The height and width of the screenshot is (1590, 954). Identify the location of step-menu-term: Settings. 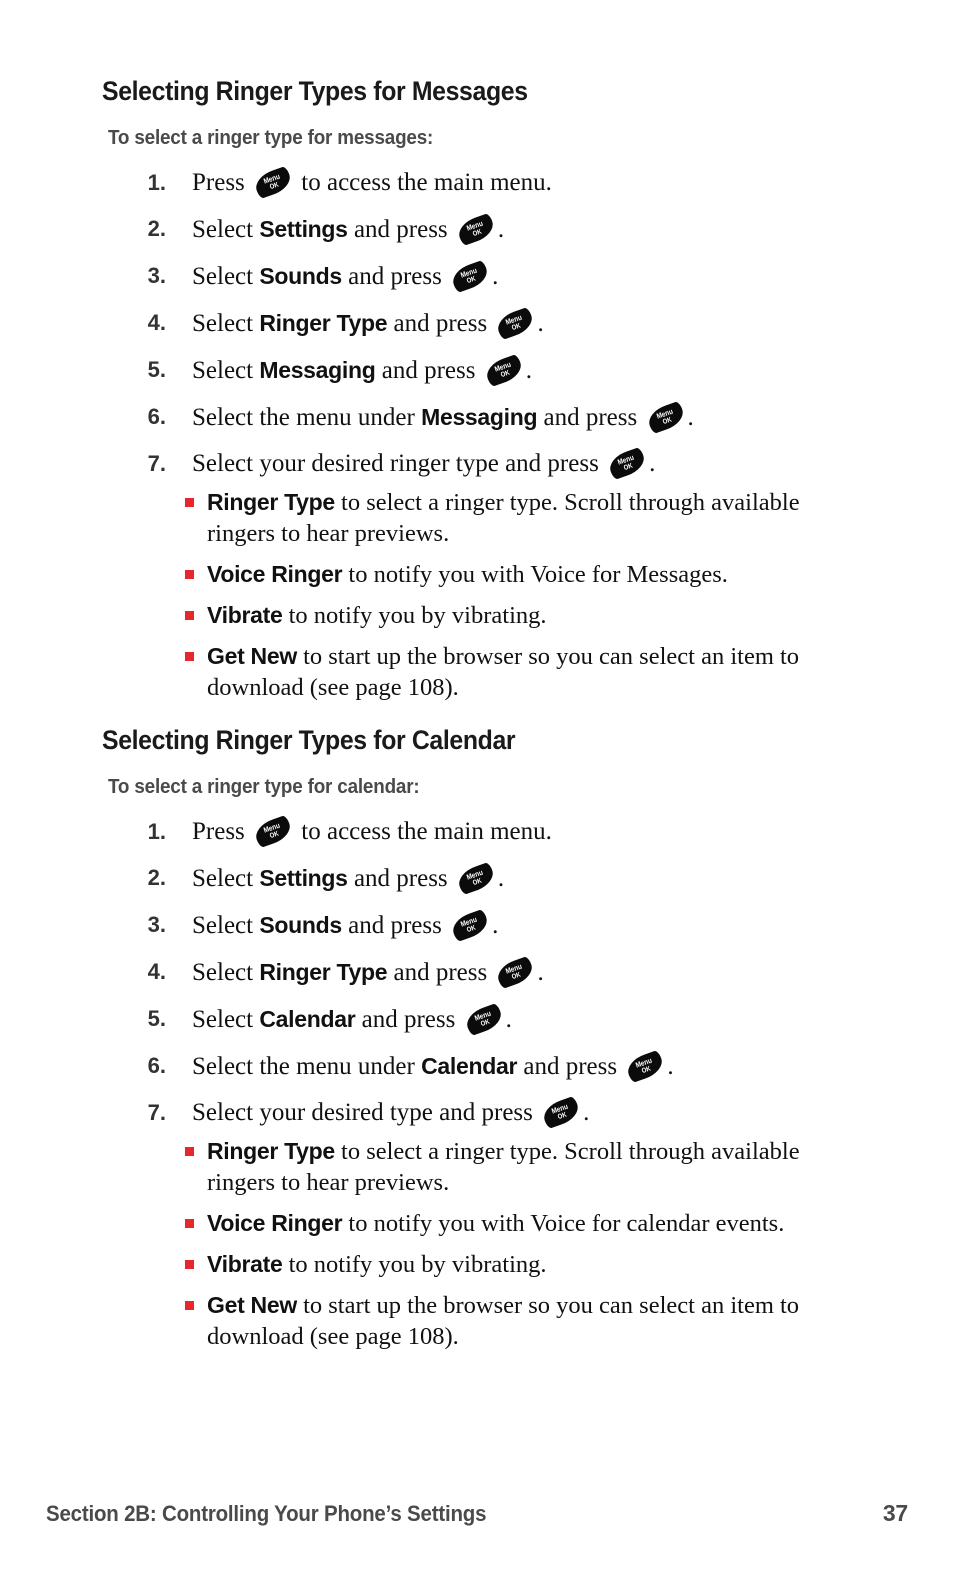
(303, 229).